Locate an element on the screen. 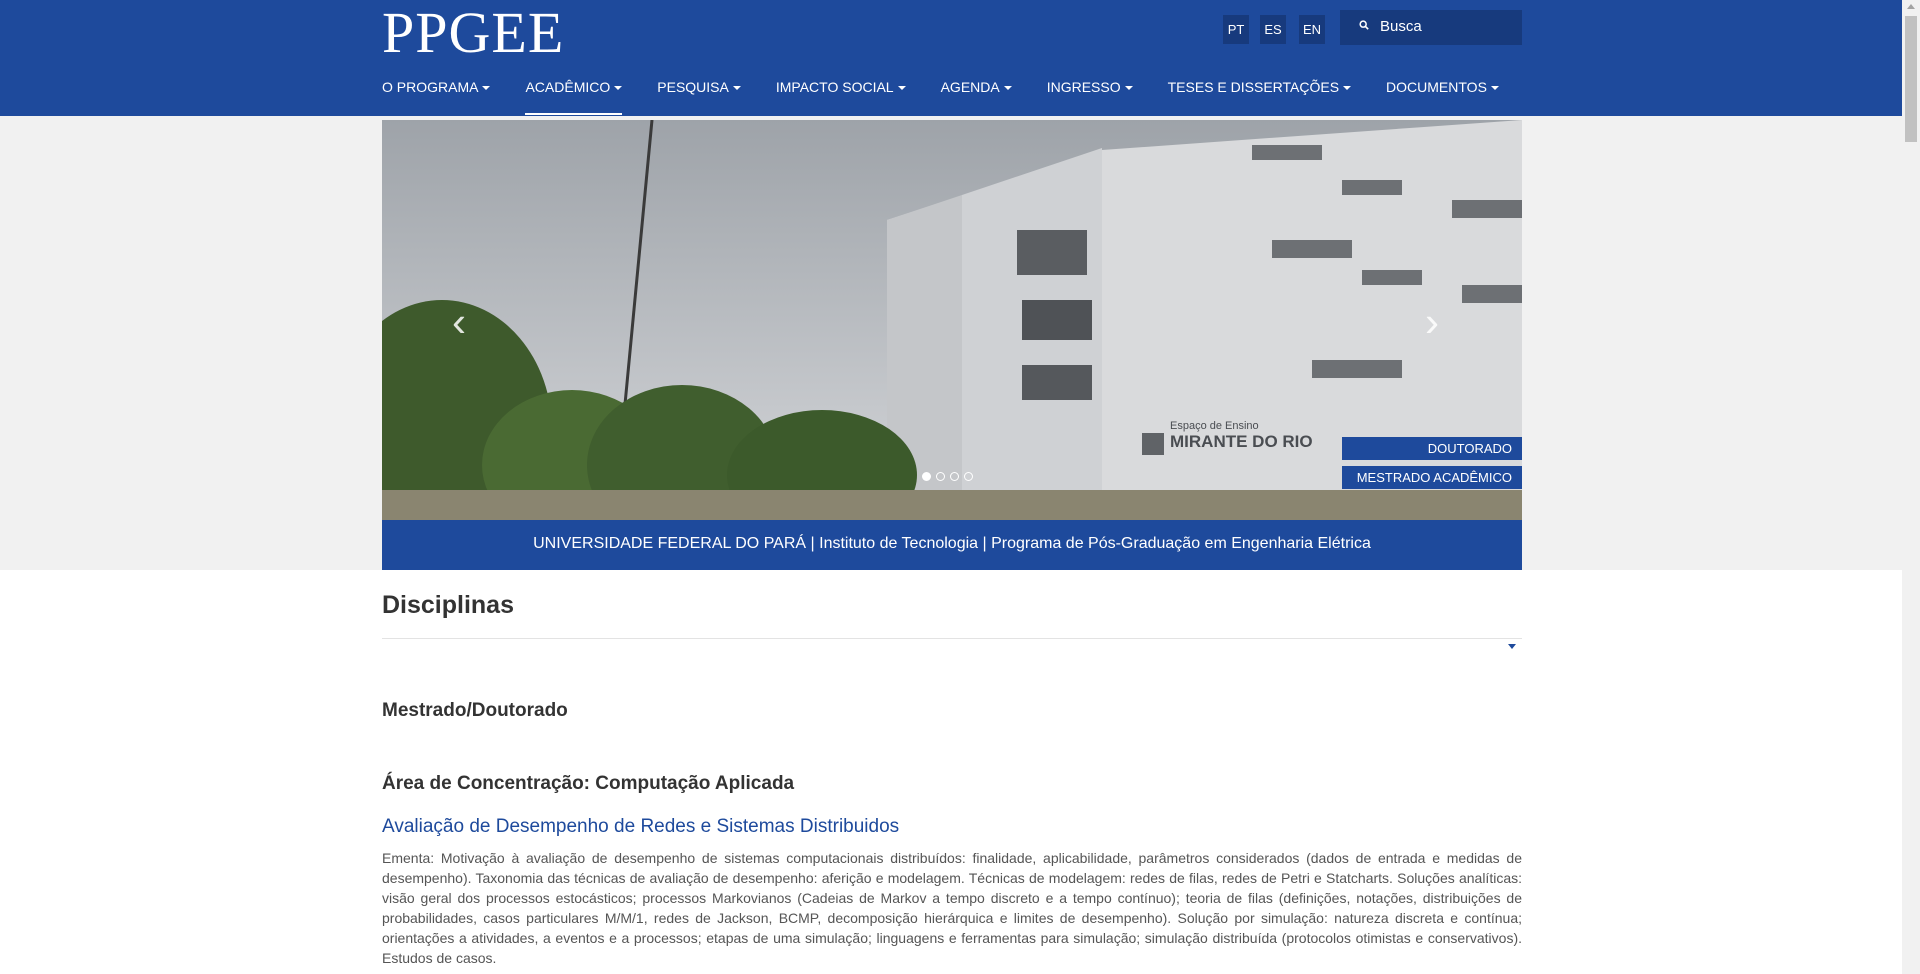 Image resolution: width=1920 pixels, height=974 pixels. chevron-left-icon: ‹ is located at coordinates (459, 322).